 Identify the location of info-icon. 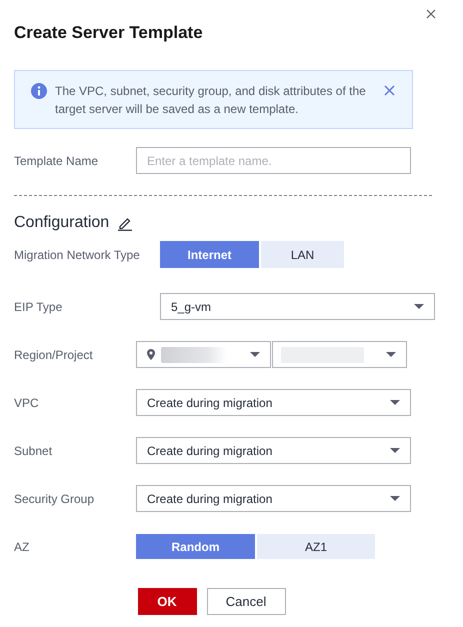
(39, 91).